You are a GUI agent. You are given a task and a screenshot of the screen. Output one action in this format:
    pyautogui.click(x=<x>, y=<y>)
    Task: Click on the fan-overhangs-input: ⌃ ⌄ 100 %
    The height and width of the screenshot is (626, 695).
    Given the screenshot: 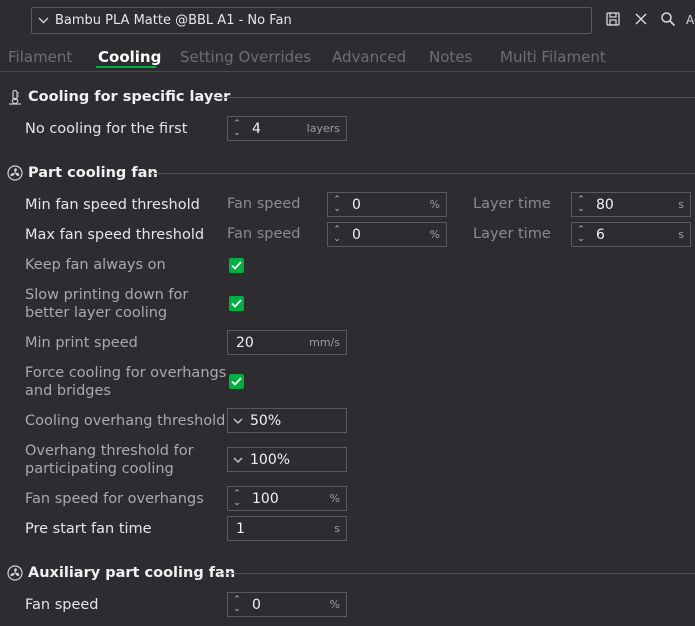 What is the action you would take?
    pyautogui.click(x=287, y=498)
    